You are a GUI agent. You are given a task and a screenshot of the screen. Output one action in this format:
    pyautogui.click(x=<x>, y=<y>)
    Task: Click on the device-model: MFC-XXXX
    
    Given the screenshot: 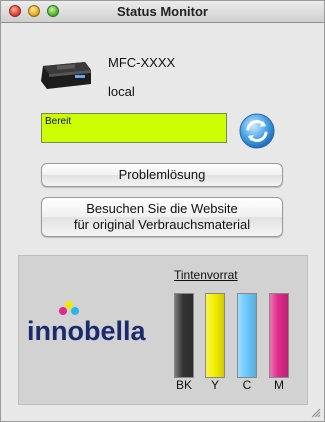 What is the action you would take?
    pyautogui.click(x=142, y=62)
    